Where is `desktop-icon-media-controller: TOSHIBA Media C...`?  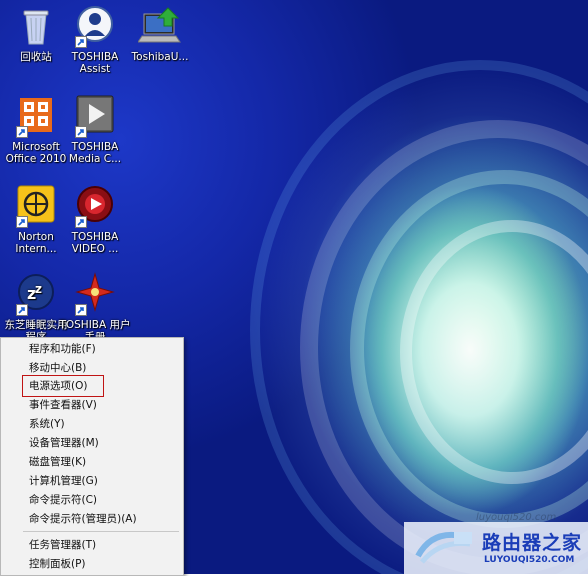 desktop-icon-media-controller: TOSHIBA Media C... is located at coordinates (95, 129).